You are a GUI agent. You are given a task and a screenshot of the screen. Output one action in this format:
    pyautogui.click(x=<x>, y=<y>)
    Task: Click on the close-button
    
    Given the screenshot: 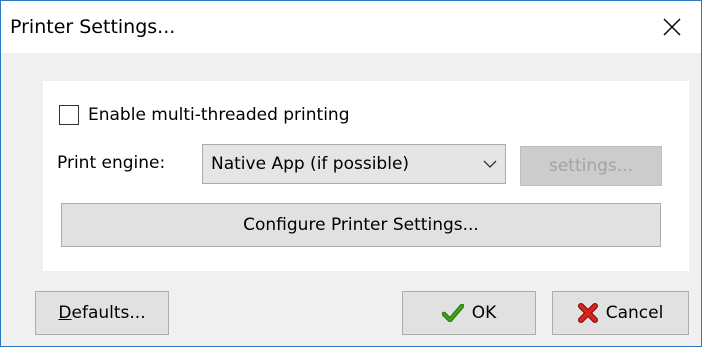 What is the action you would take?
    pyautogui.click(x=672, y=27)
    